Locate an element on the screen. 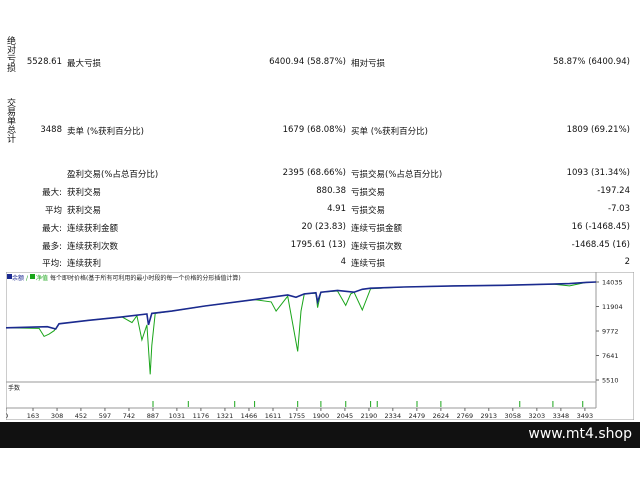  x-tick-label: 2334 is located at coordinates (393, 416).